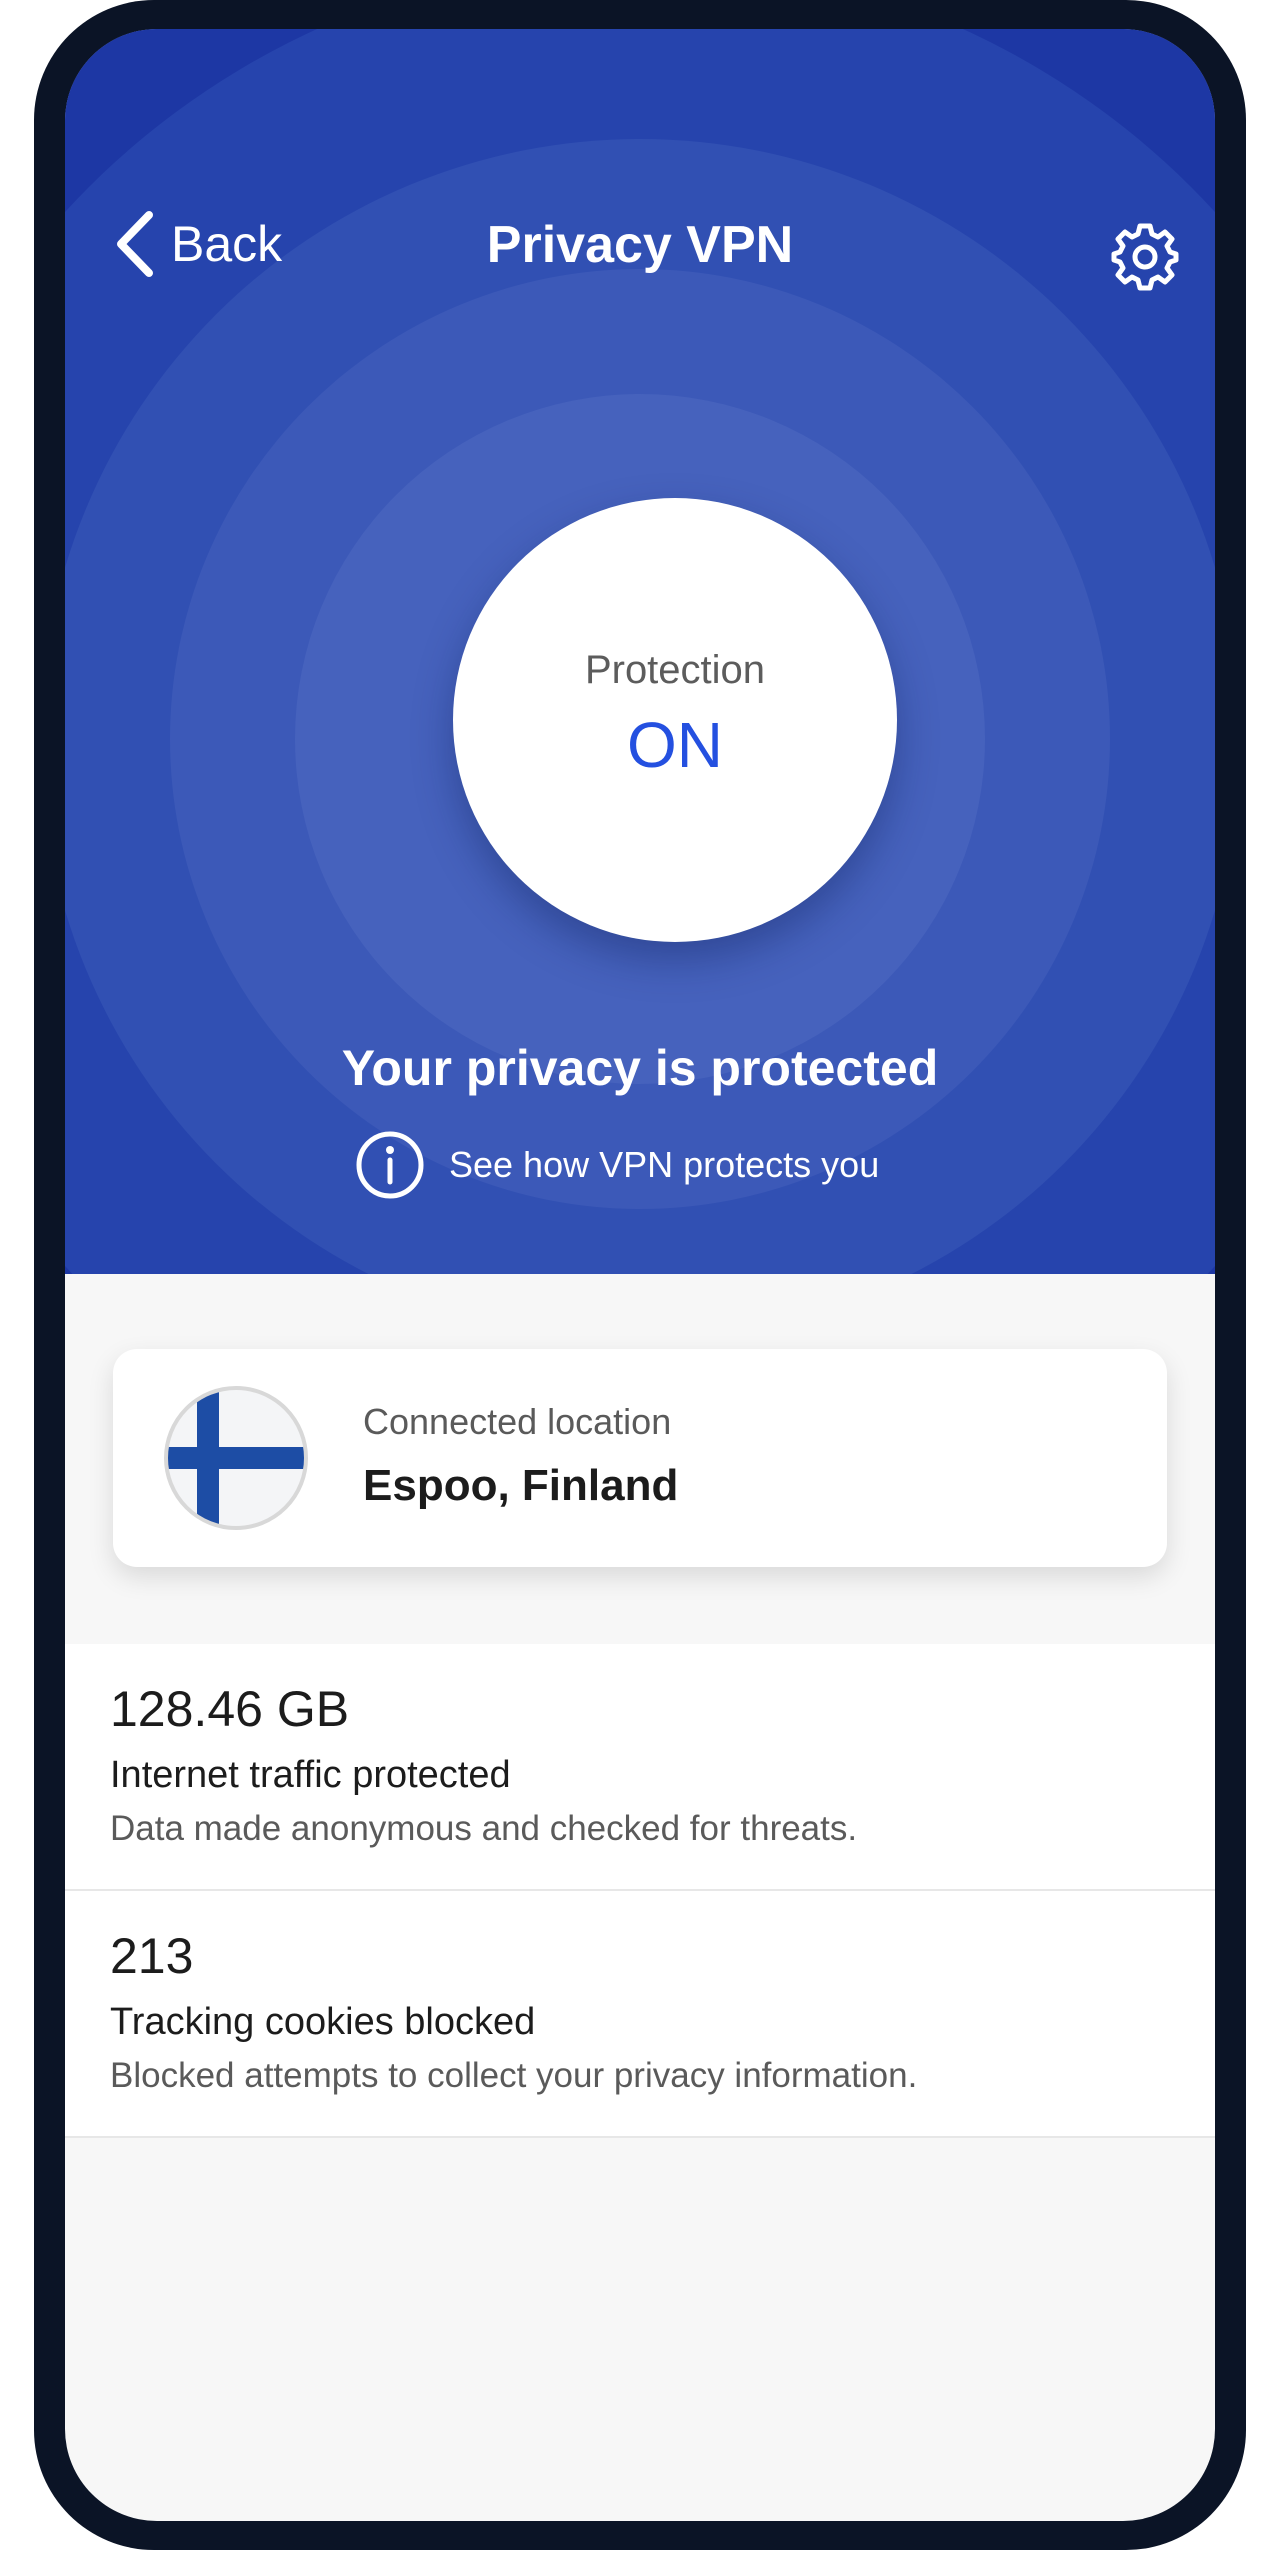 The image size is (1280, 2560). What do you see at coordinates (640, 1068) in the screenshot?
I see `privacy-status-message: Your privacy is protected` at bounding box center [640, 1068].